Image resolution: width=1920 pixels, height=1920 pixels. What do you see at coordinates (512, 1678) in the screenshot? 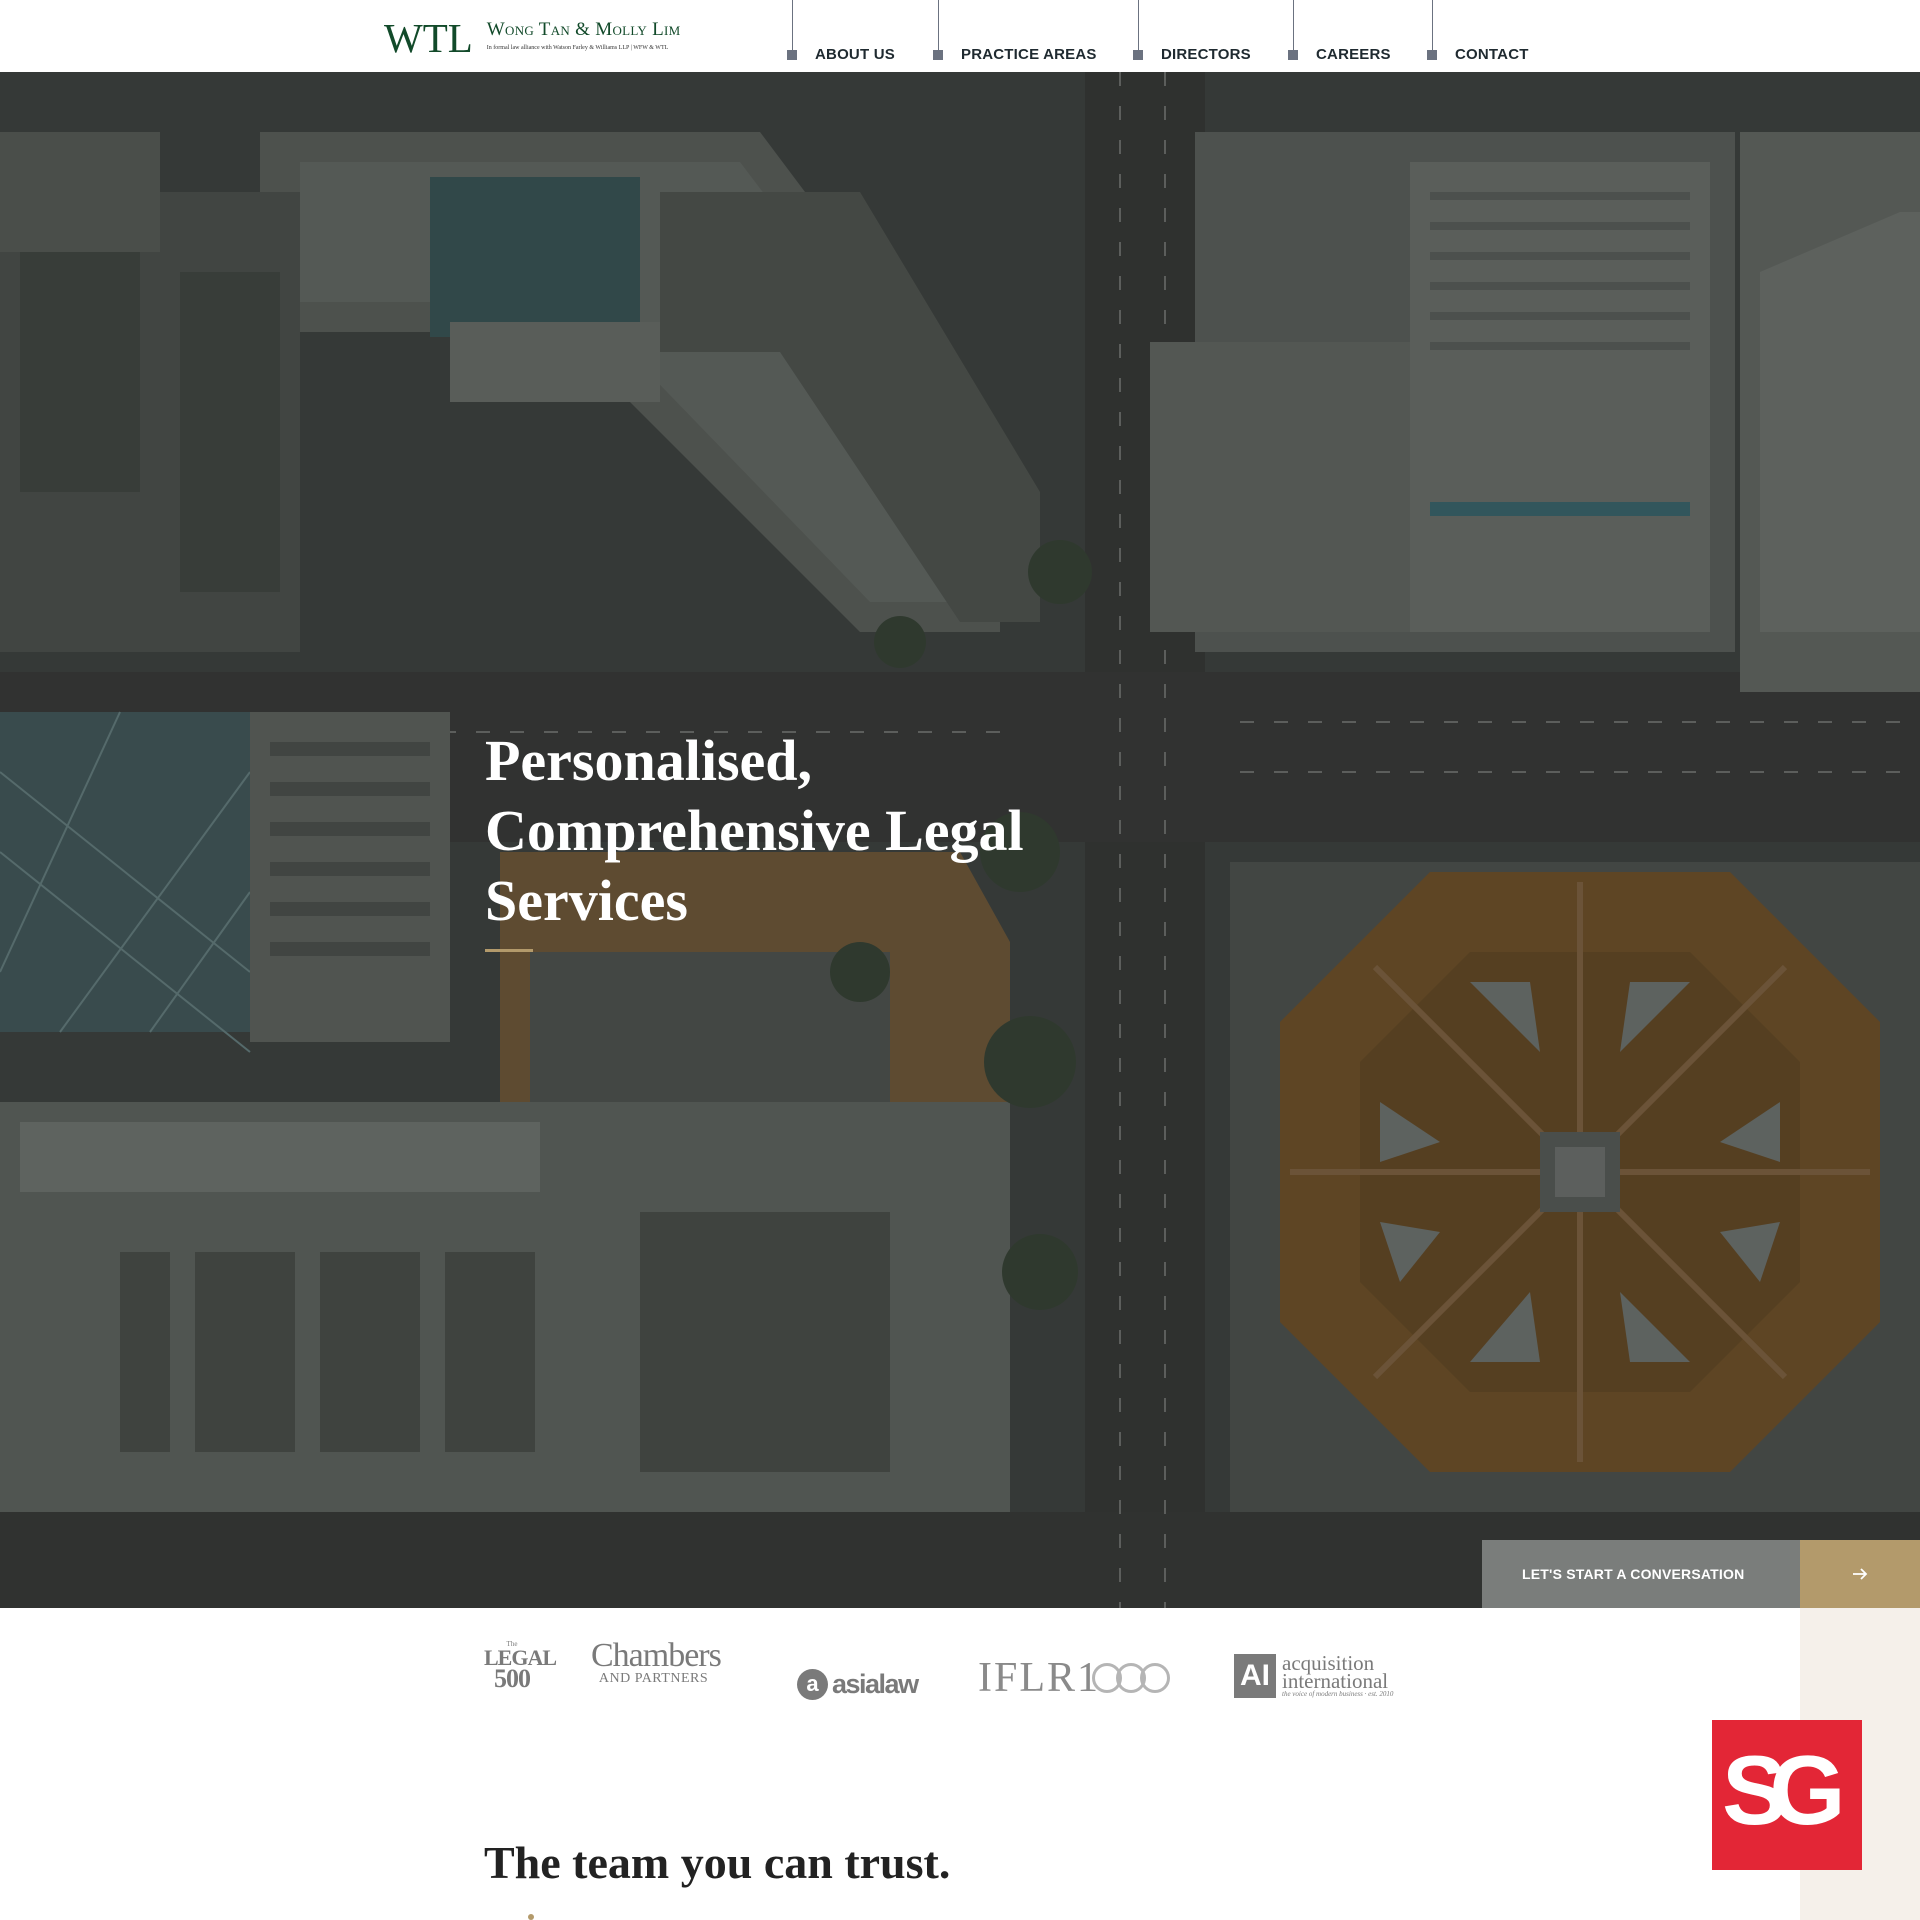
I see `legal500-num: 500` at bounding box center [512, 1678].